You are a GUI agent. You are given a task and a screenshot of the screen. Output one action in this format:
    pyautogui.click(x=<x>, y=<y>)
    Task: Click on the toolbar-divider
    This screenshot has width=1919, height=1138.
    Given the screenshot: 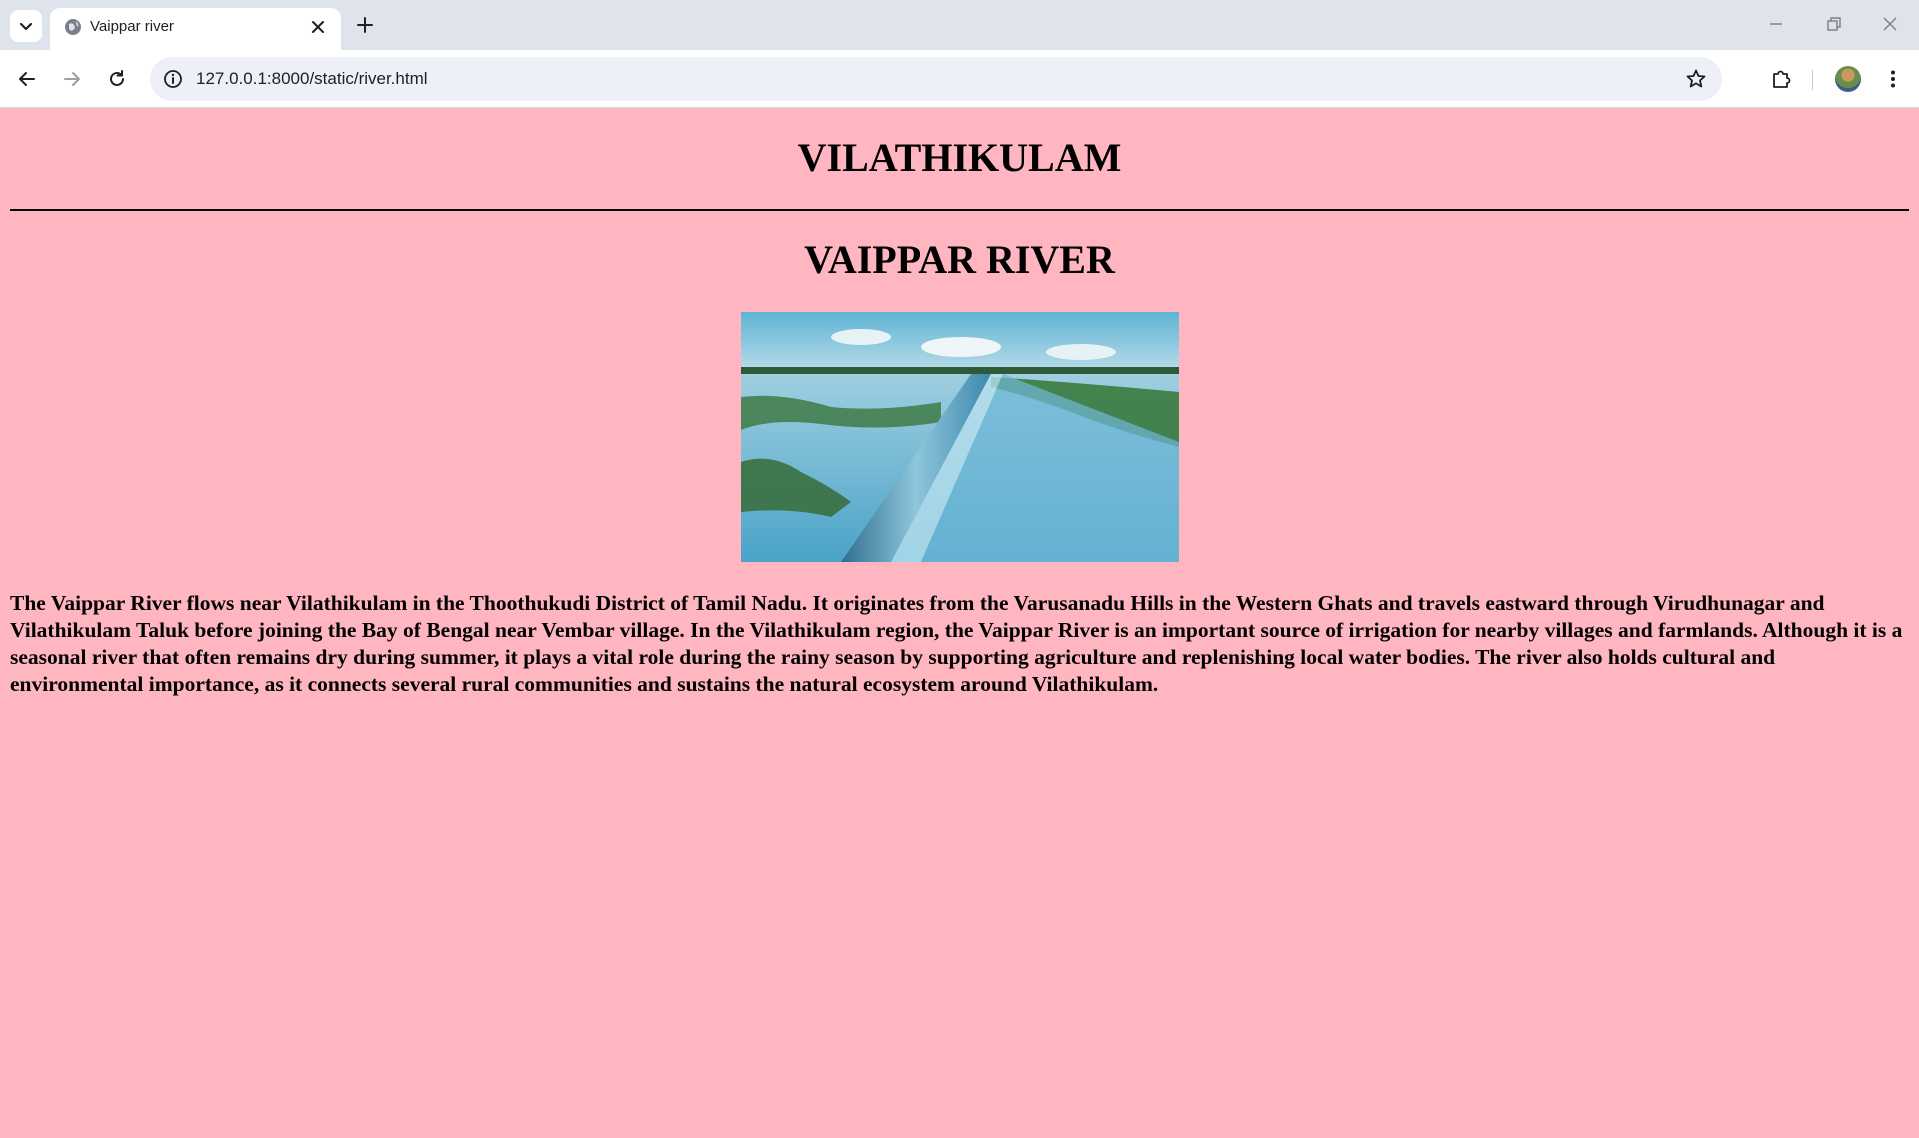 What is the action you would take?
    pyautogui.click(x=1812, y=80)
    